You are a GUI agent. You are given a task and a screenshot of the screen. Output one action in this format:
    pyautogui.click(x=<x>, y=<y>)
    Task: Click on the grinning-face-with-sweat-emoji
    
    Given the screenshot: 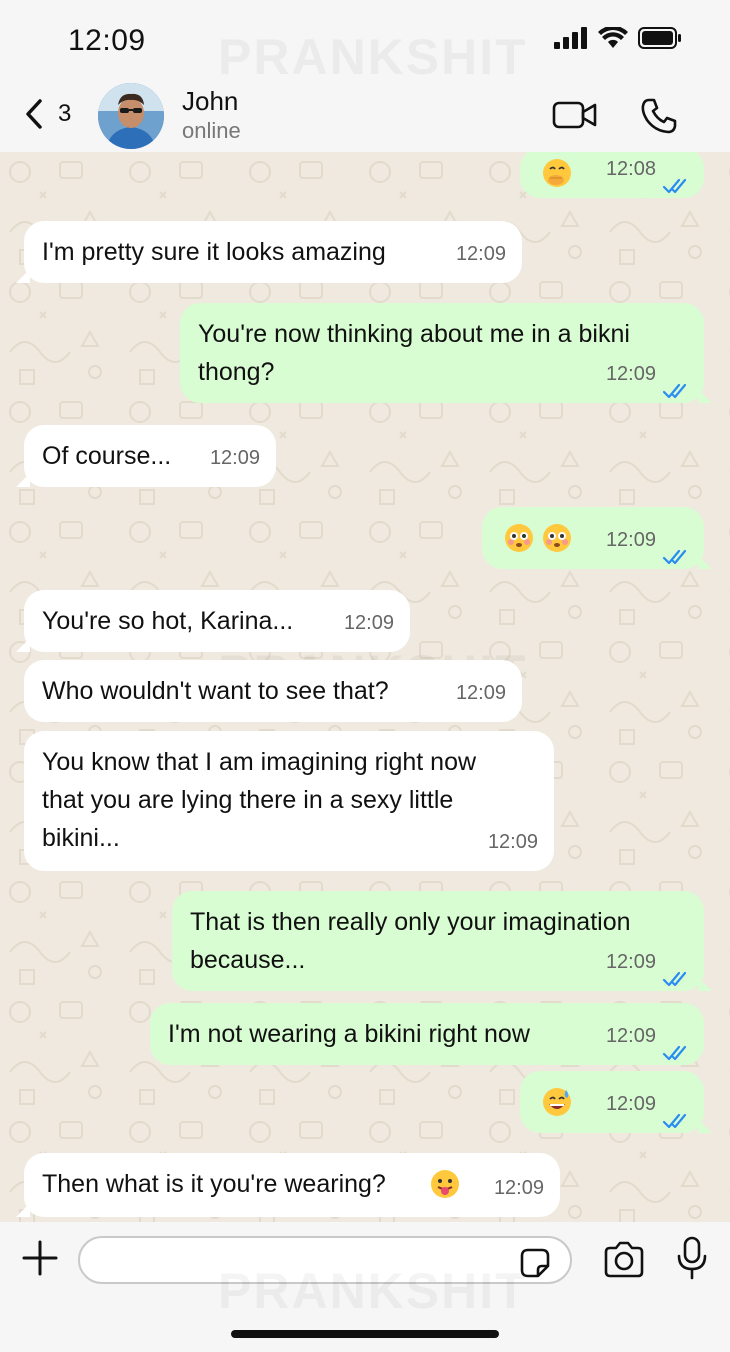 What is the action you would take?
    pyautogui.click(x=557, y=1102)
    